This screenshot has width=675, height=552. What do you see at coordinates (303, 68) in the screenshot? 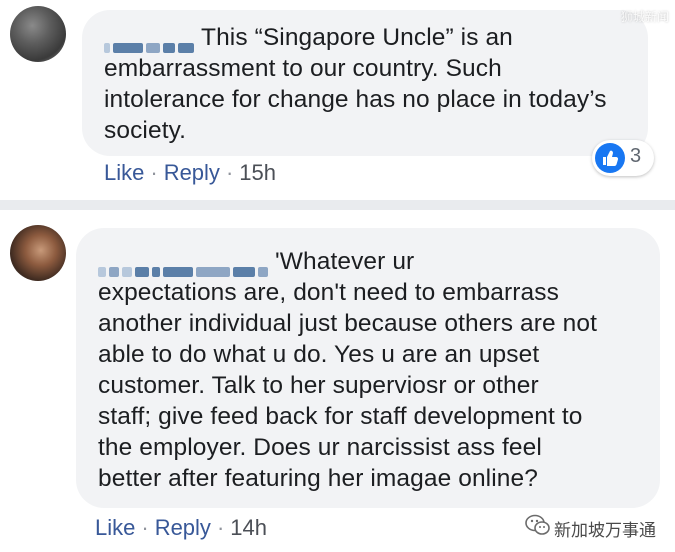
I see `comment-line-2: embarrassment to our country. Such` at bounding box center [303, 68].